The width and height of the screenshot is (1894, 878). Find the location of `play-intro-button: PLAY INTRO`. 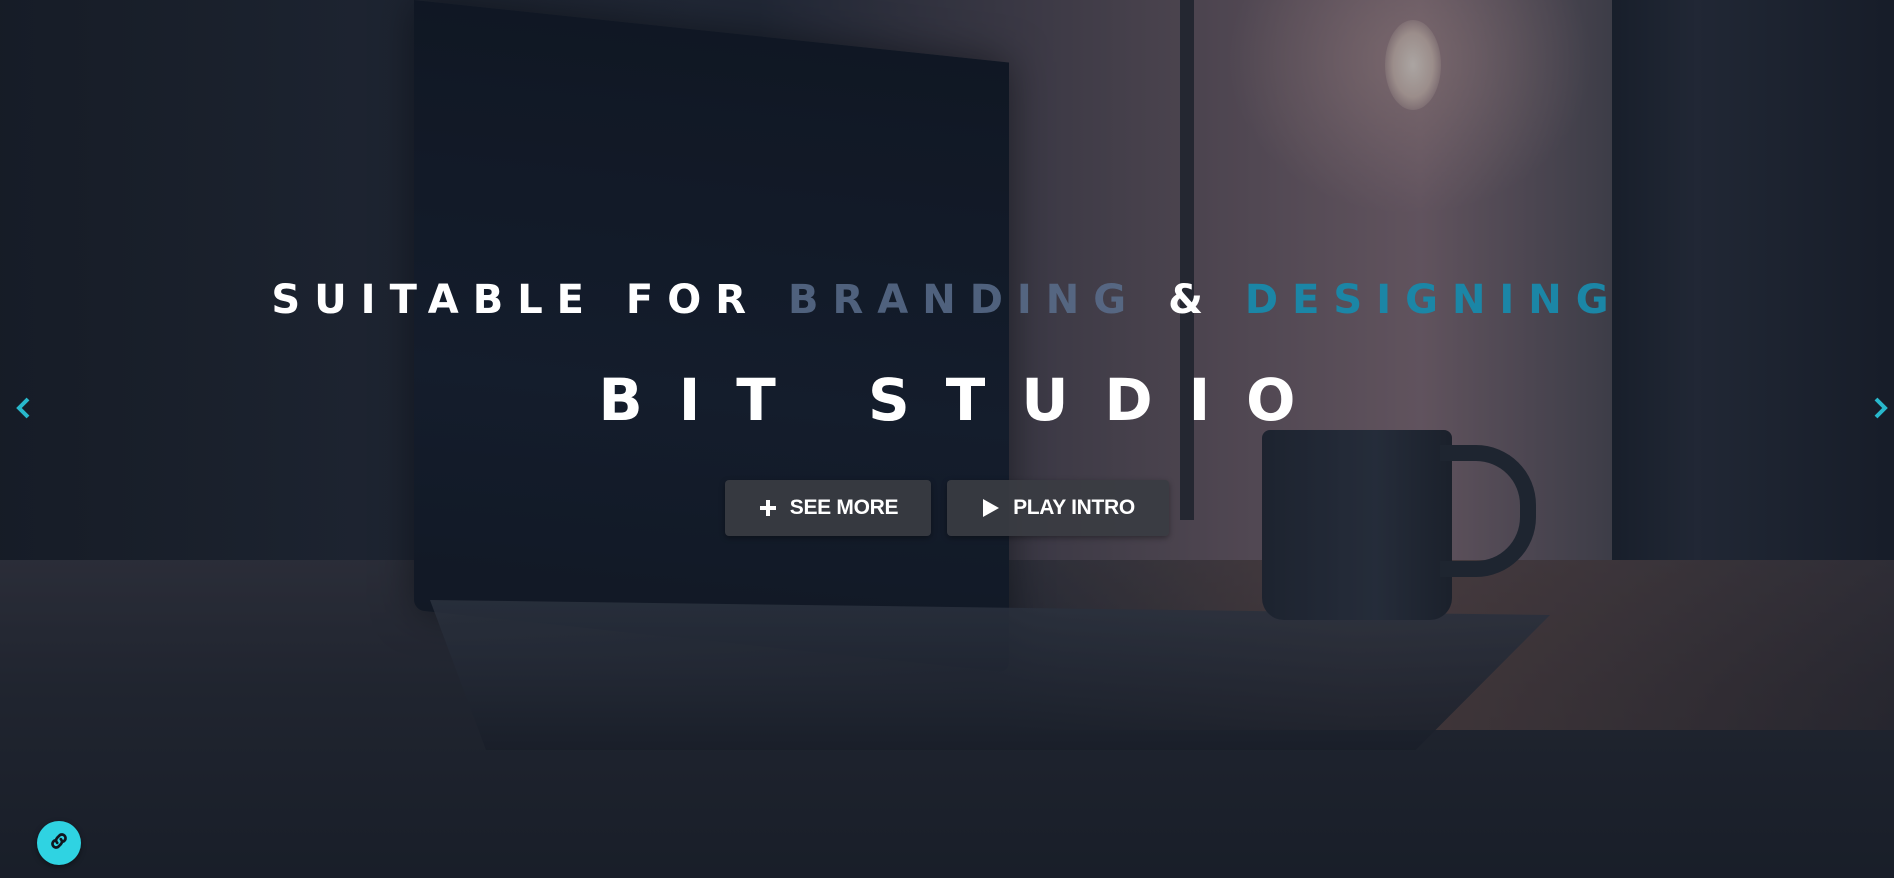

play-intro-button: PLAY INTRO is located at coordinates (1058, 508).